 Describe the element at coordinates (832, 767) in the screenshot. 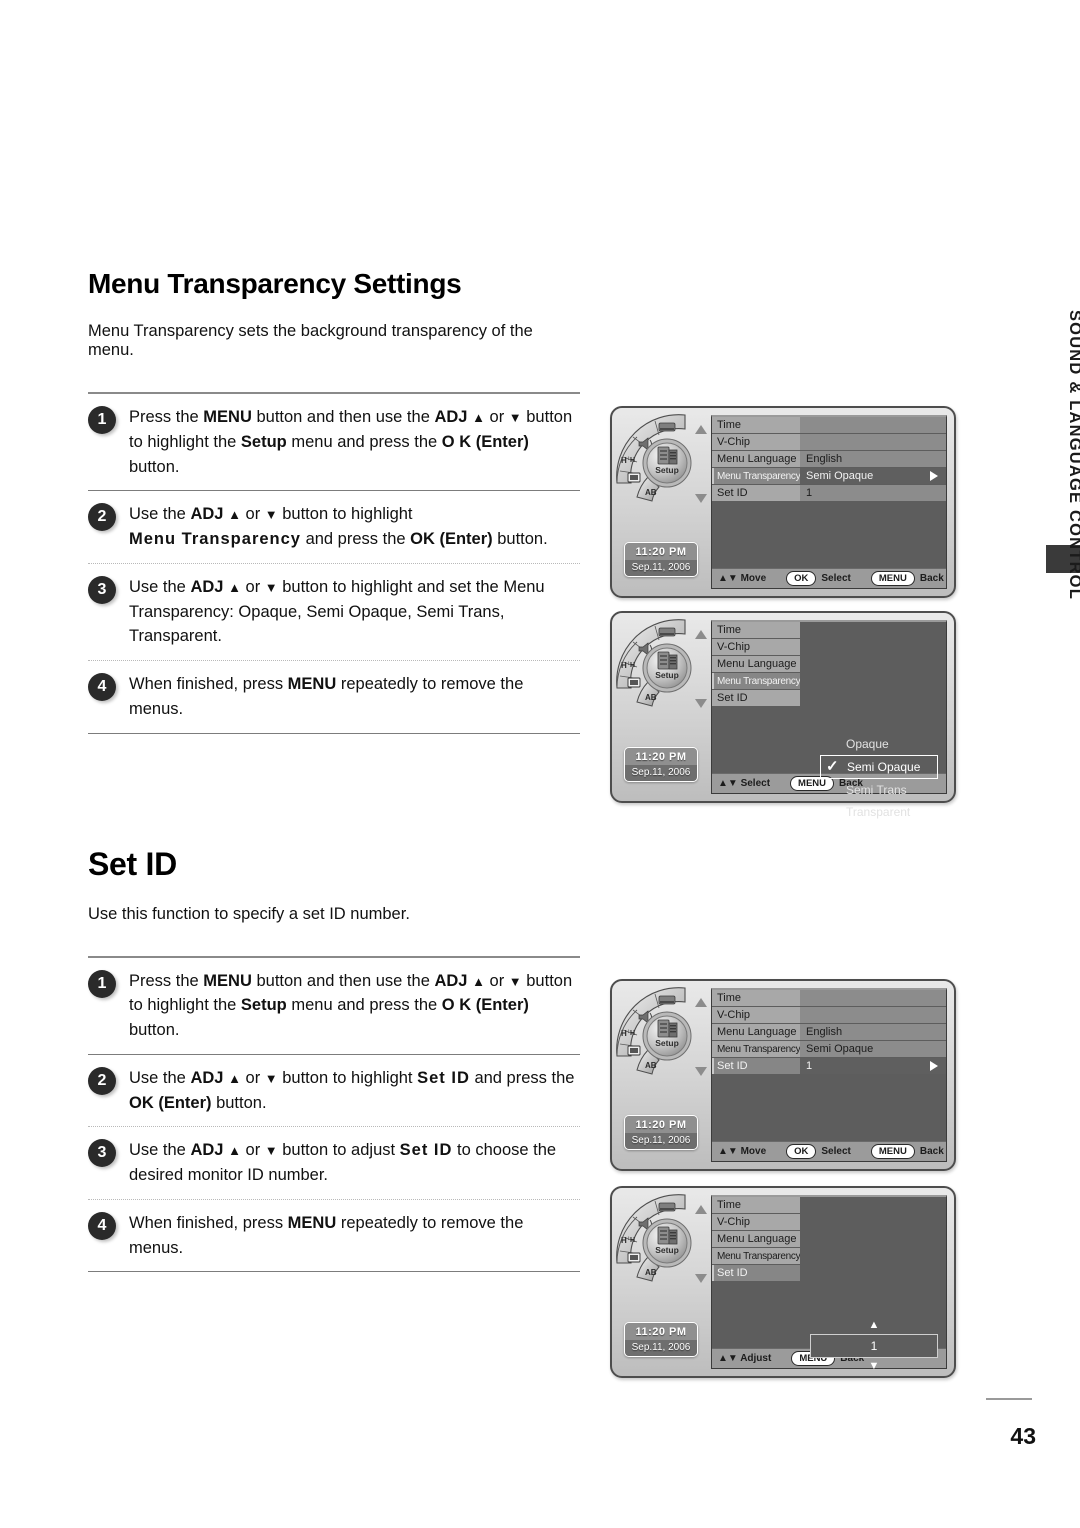

I see `check-icon: ✓` at that location.